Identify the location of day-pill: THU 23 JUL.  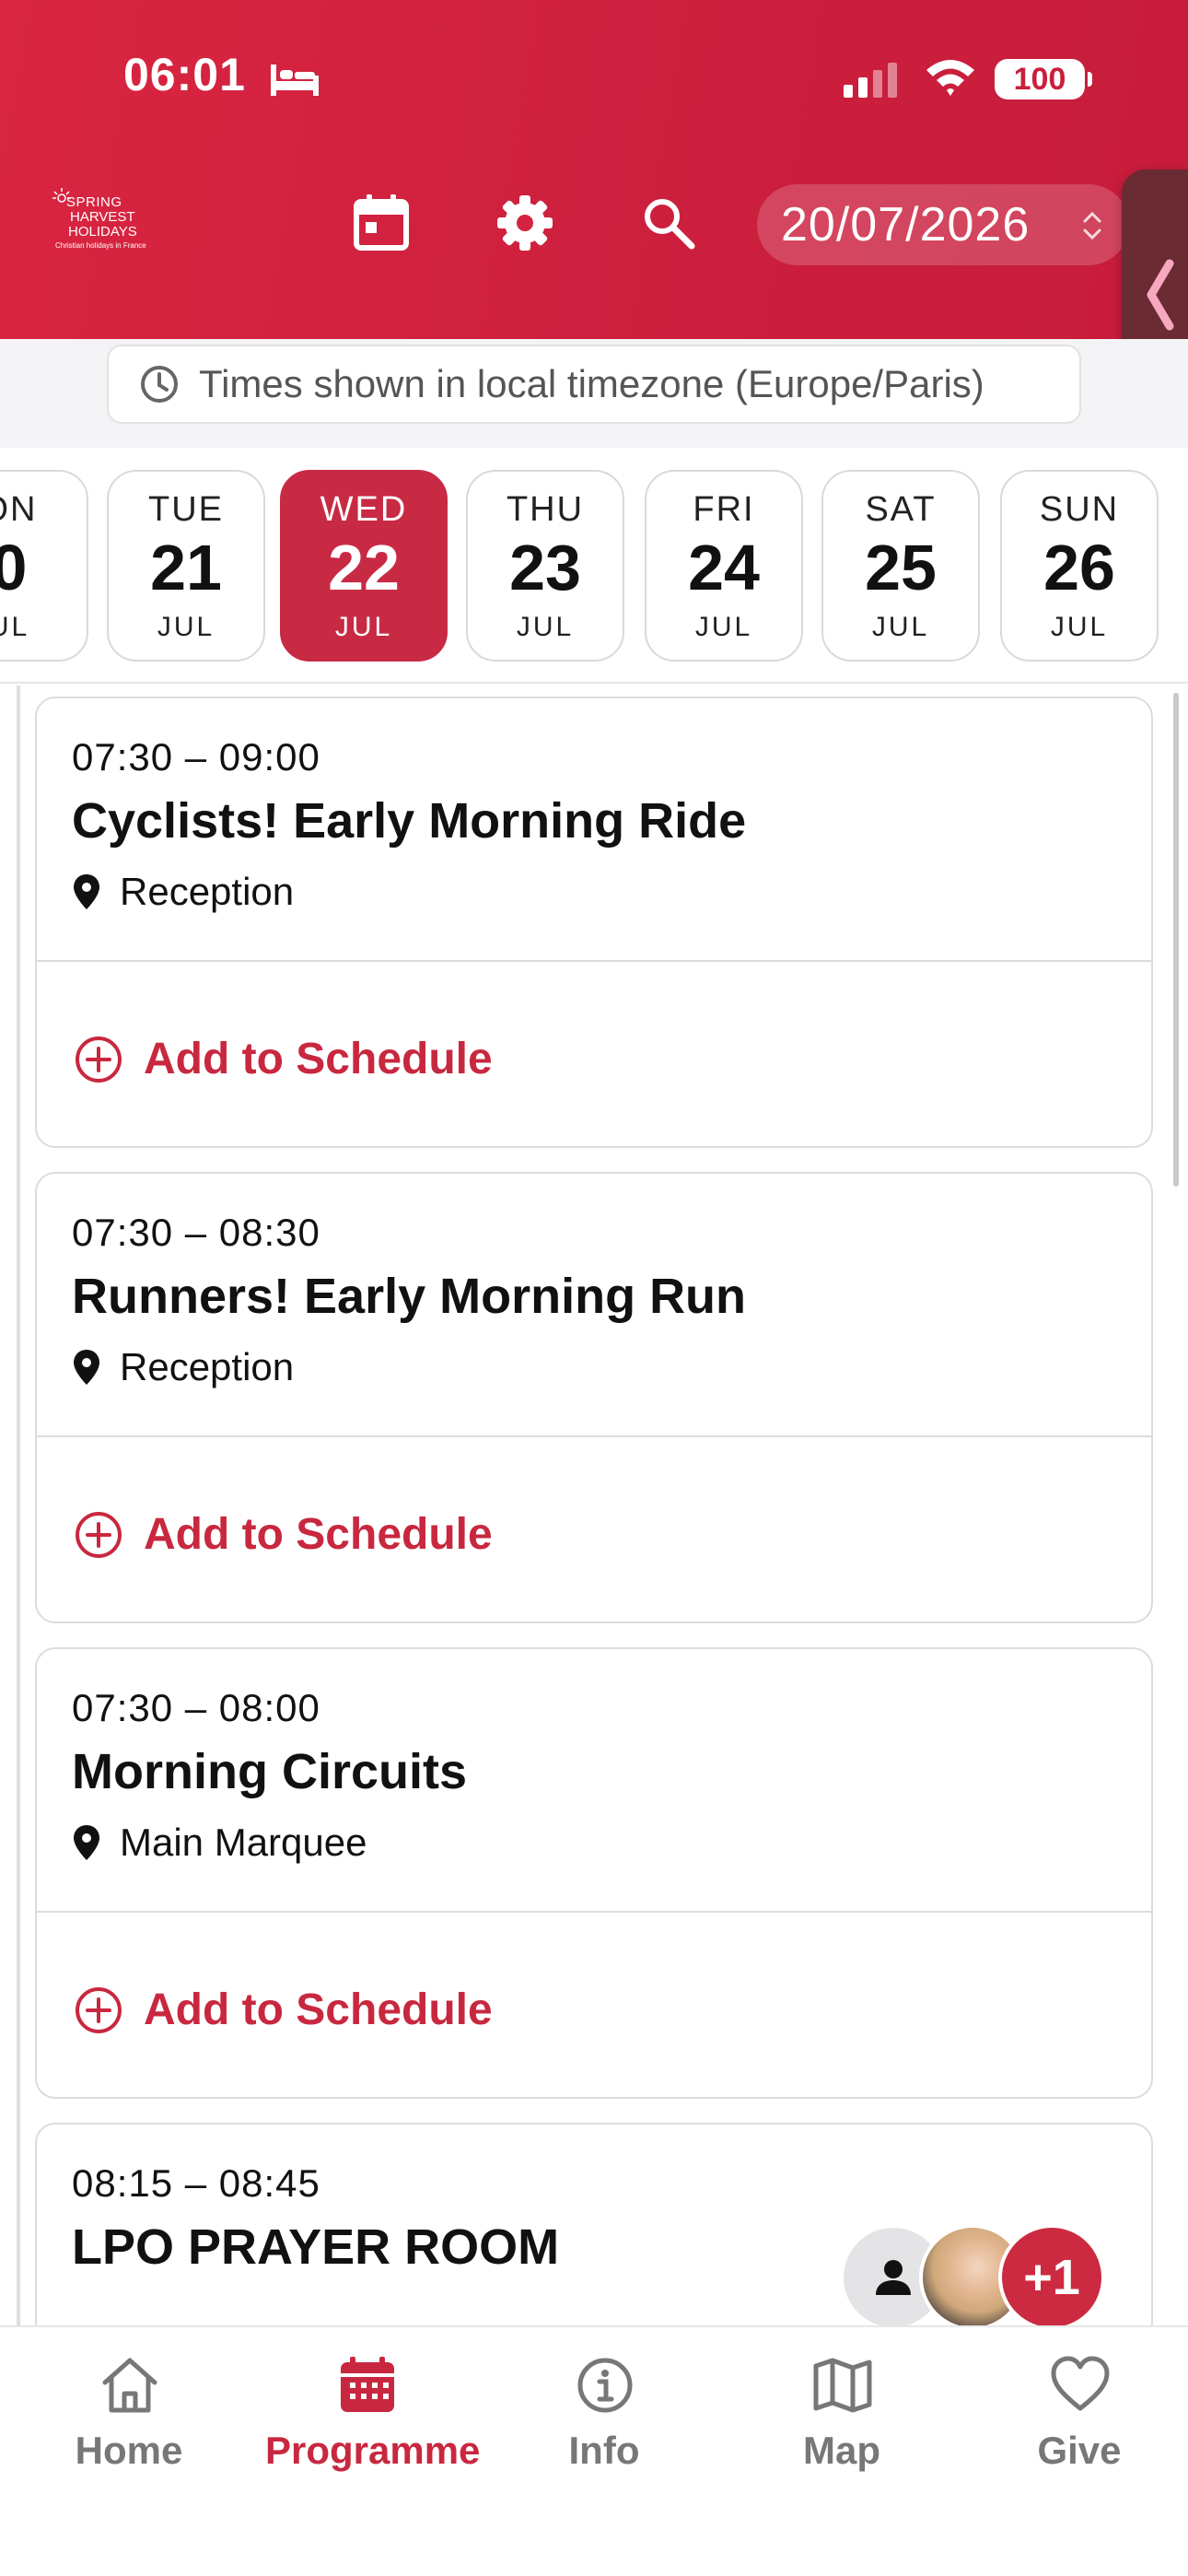
(545, 566).